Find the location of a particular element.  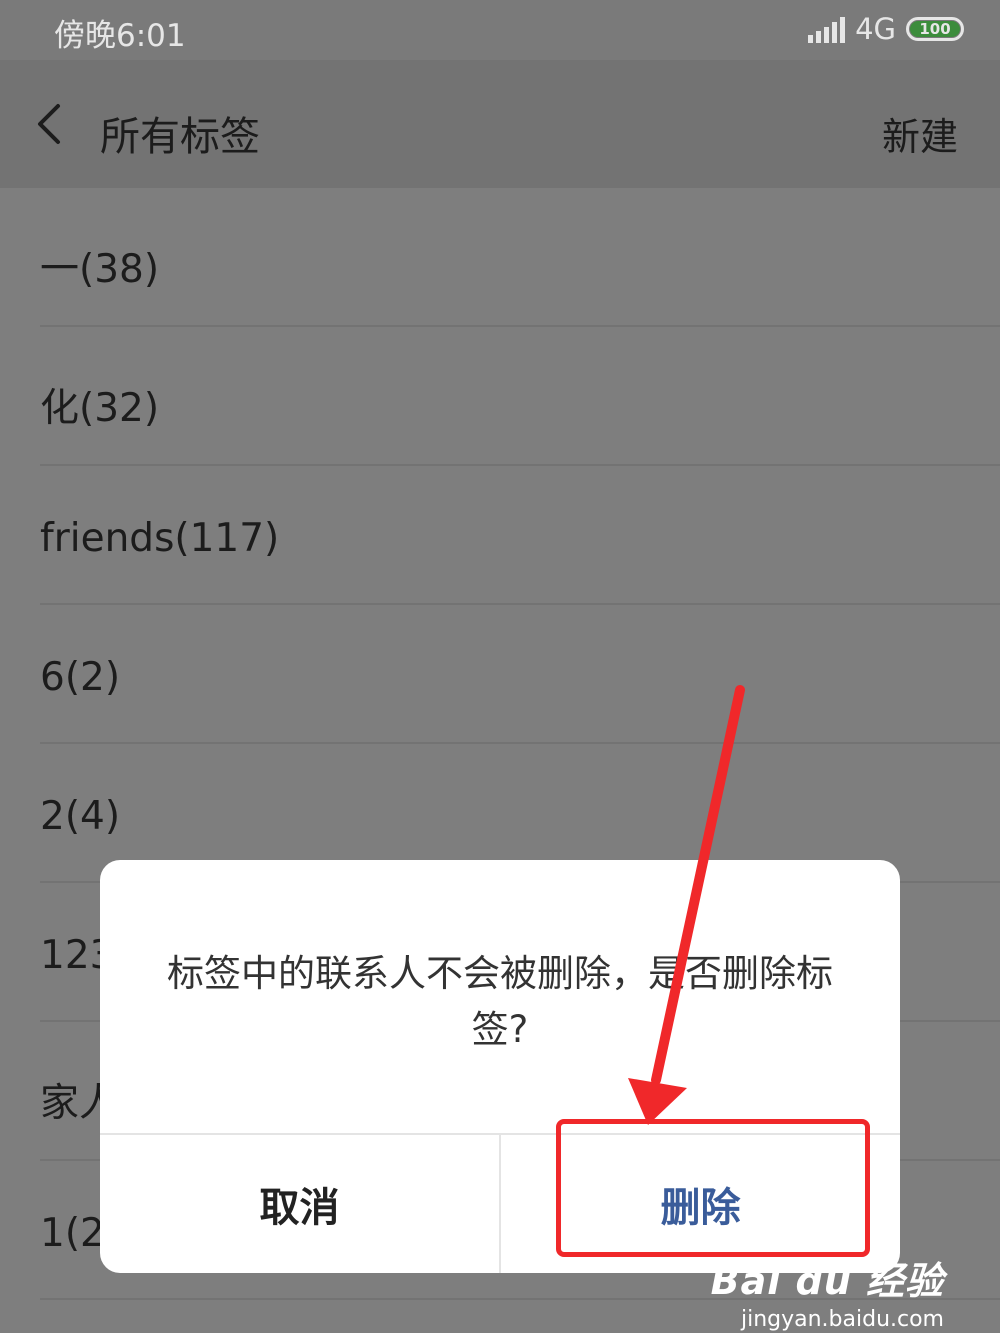

tag-label: friends(117) is located at coordinates (160, 538).